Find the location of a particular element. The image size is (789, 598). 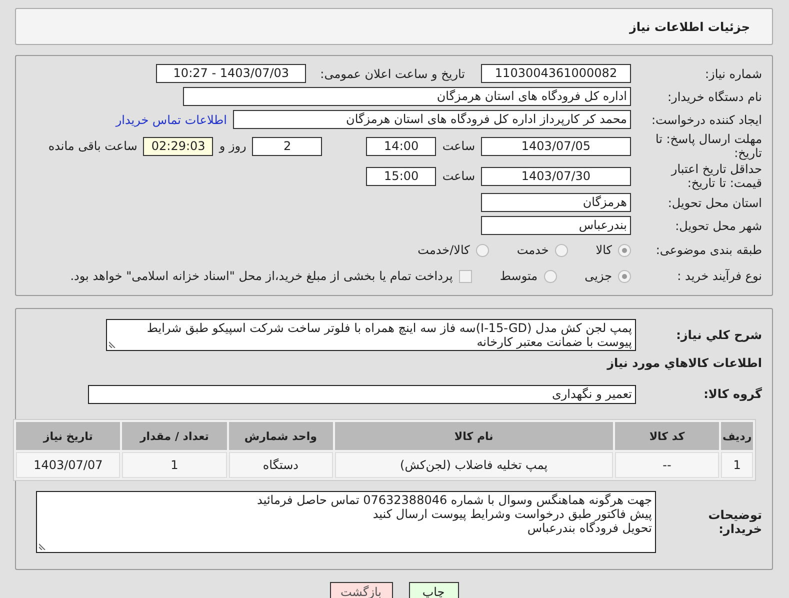

field-label: حداقل تاریخ اعتبار قیمت: تا تاریخ: is located at coordinates (716, 176).